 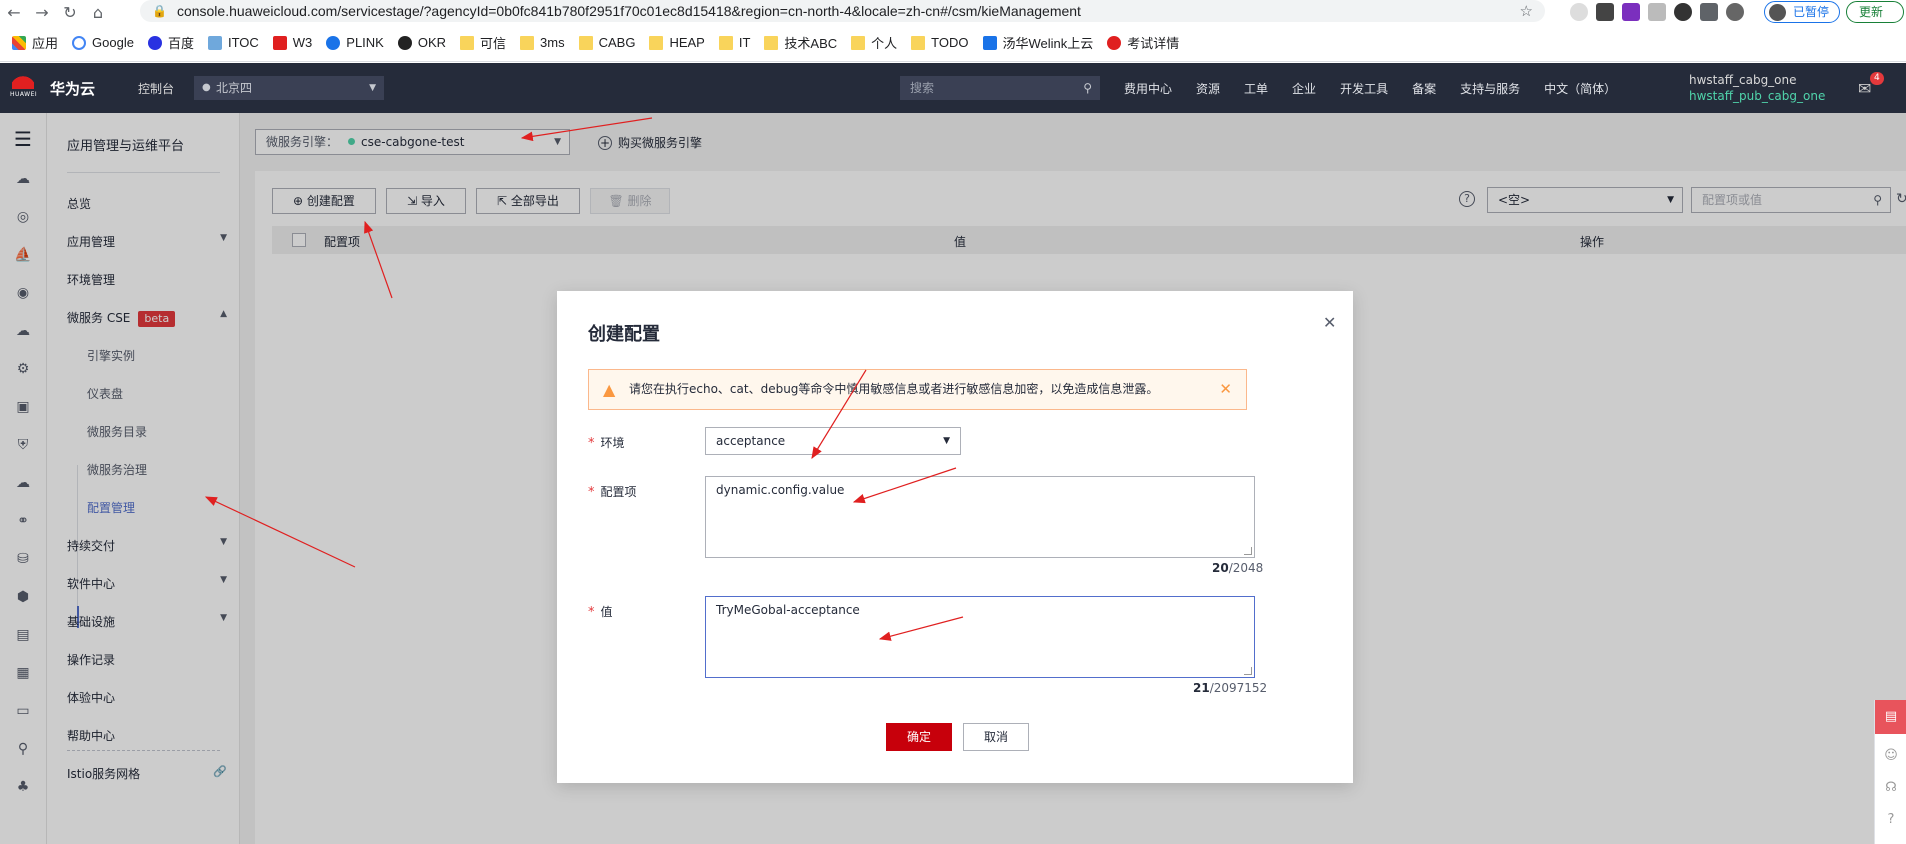 I want to click on update-button: 更新, so click(x=1875, y=12).